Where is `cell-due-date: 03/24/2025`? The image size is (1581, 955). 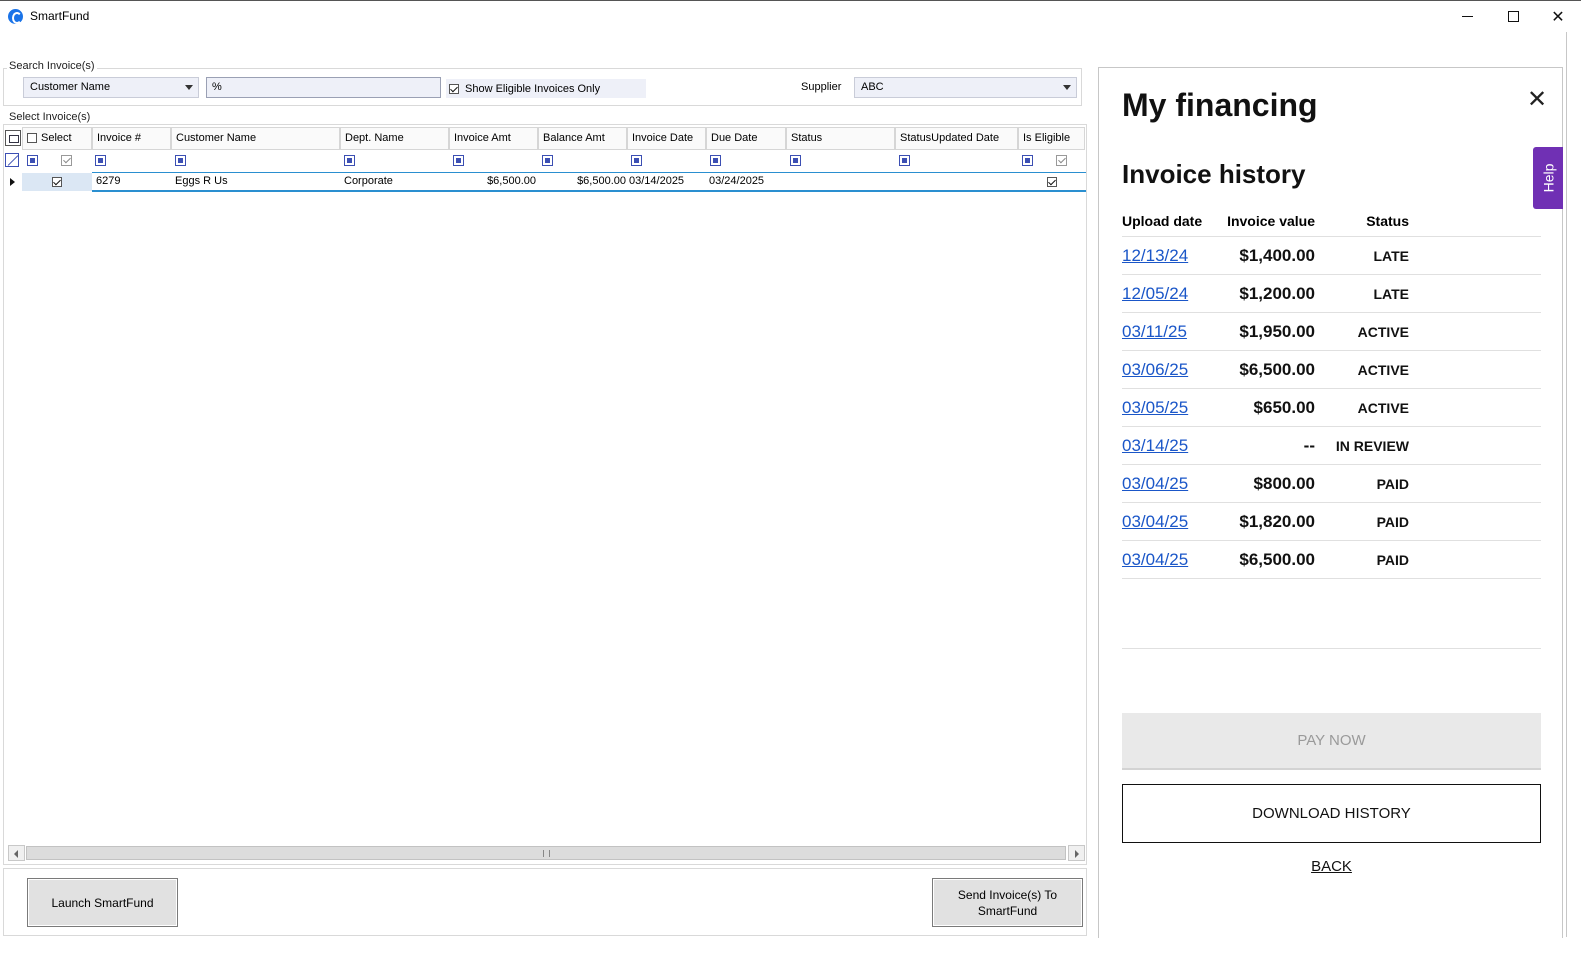
cell-due-date: 03/24/2025 is located at coordinates (737, 181).